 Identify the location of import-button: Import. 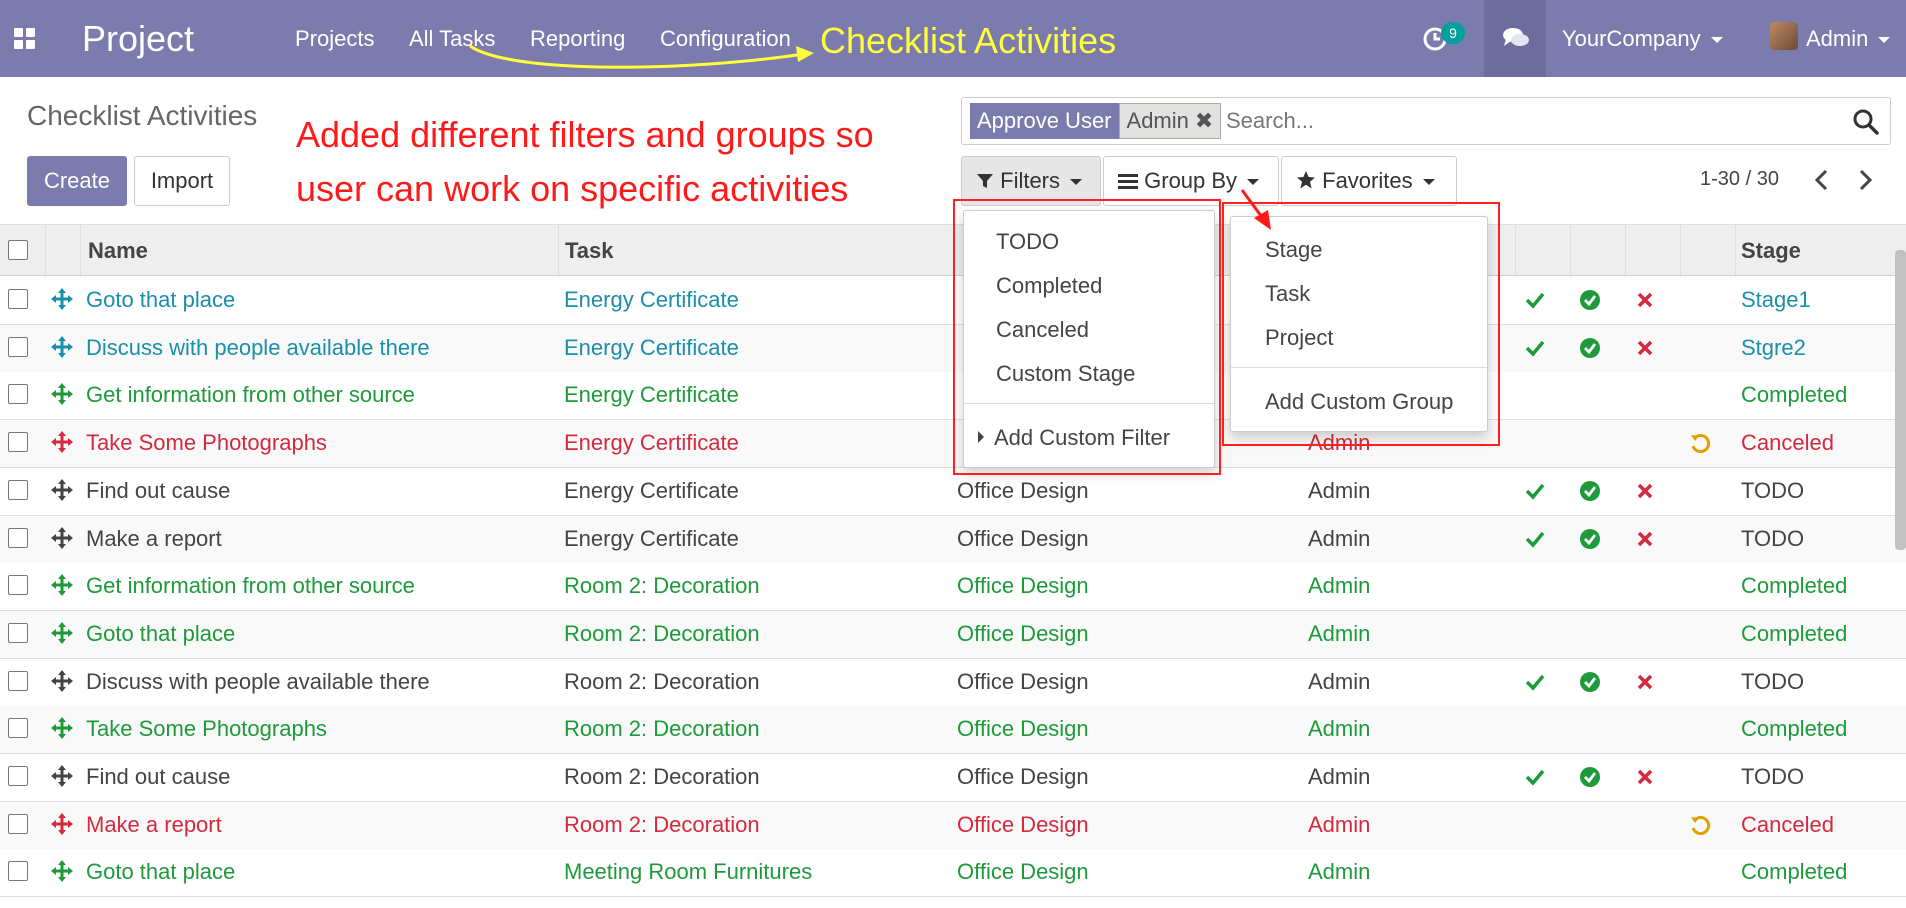
(182, 181).